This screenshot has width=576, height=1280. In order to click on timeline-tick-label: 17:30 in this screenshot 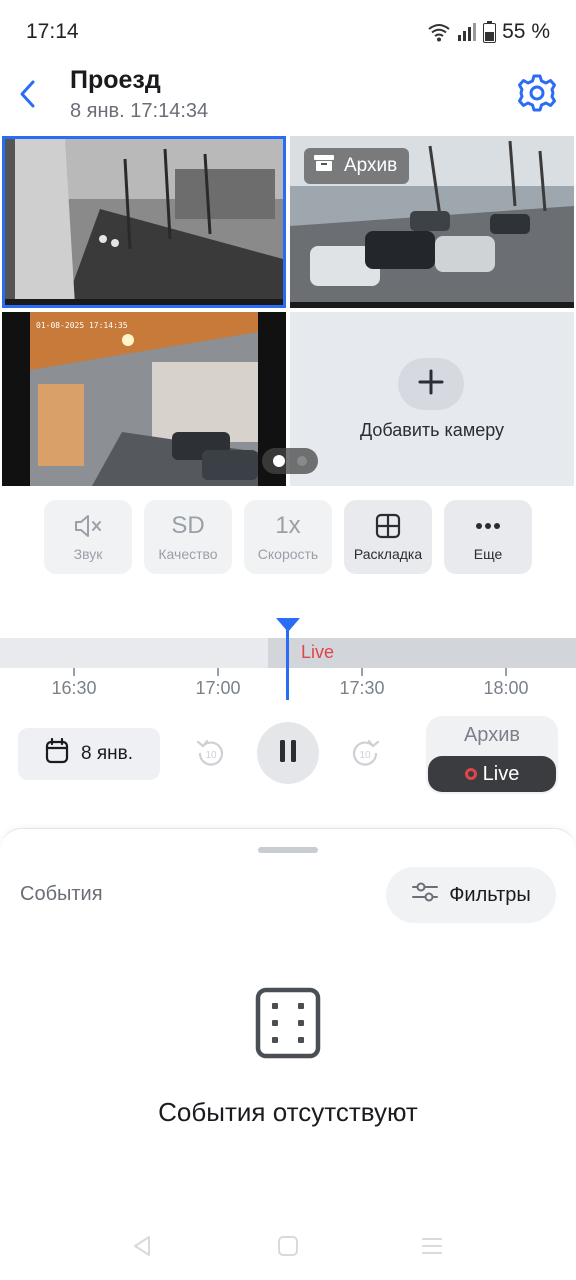, I will do `click(362, 688)`.